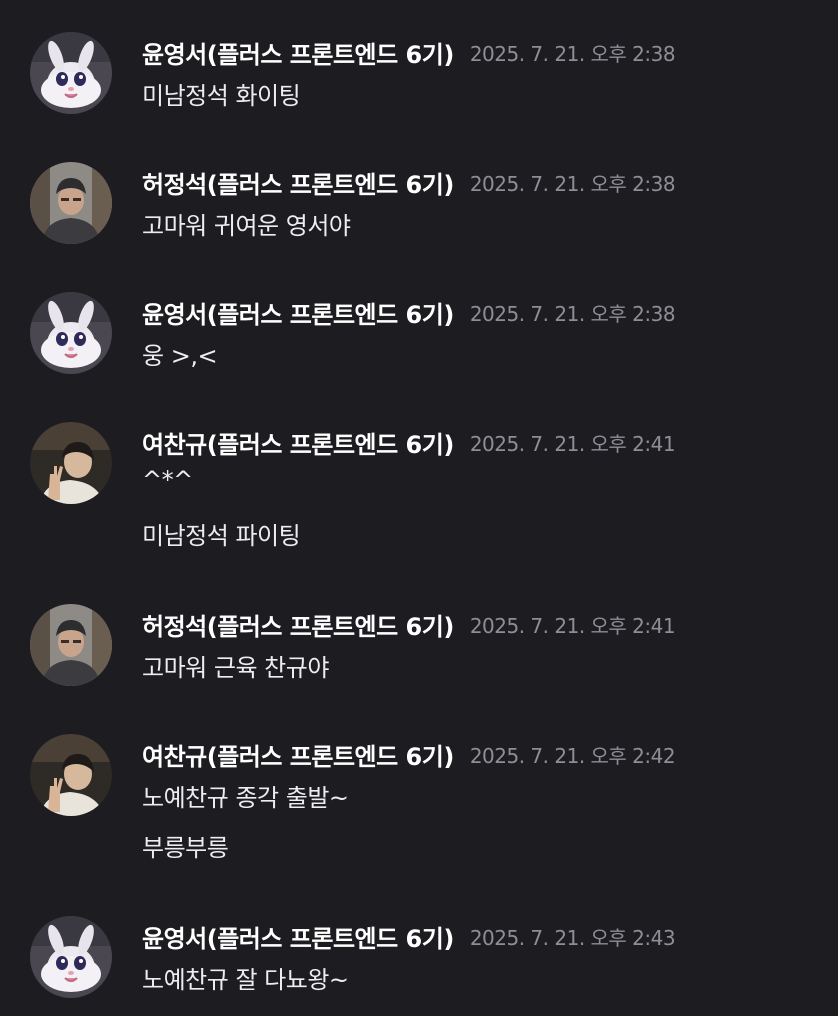 The image size is (838, 1016). Describe the element at coordinates (221, 96) in the screenshot. I see `message-text: 미남정석 화이팅` at that location.